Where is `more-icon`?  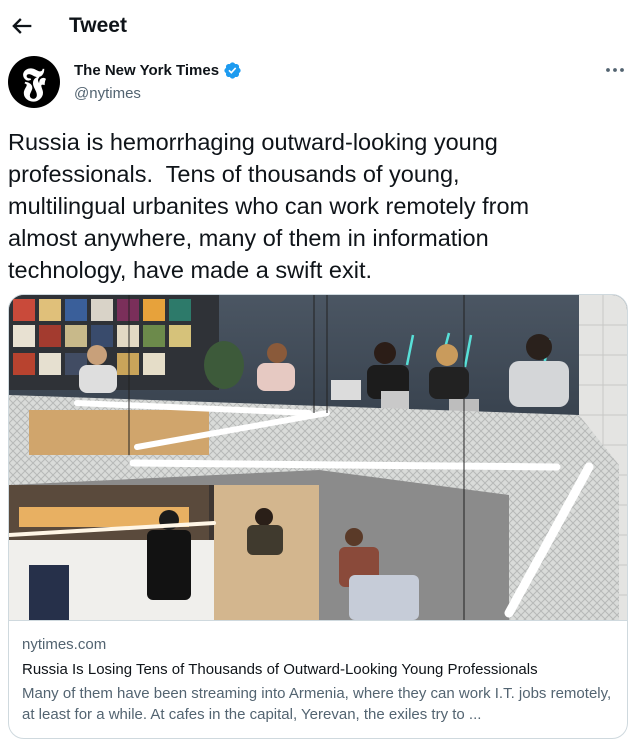
more-icon is located at coordinates (615, 70).